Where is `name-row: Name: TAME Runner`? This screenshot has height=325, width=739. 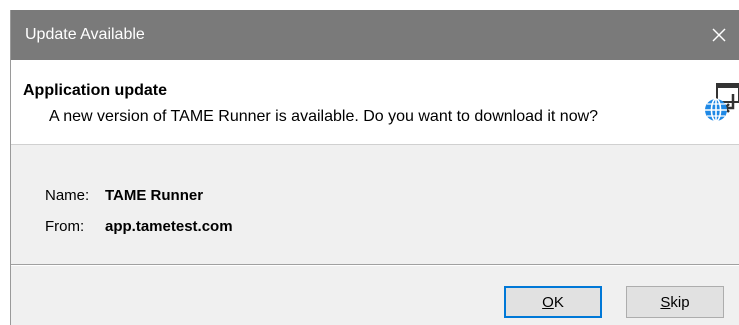 name-row: Name: TAME Runner is located at coordinates (139, 195).